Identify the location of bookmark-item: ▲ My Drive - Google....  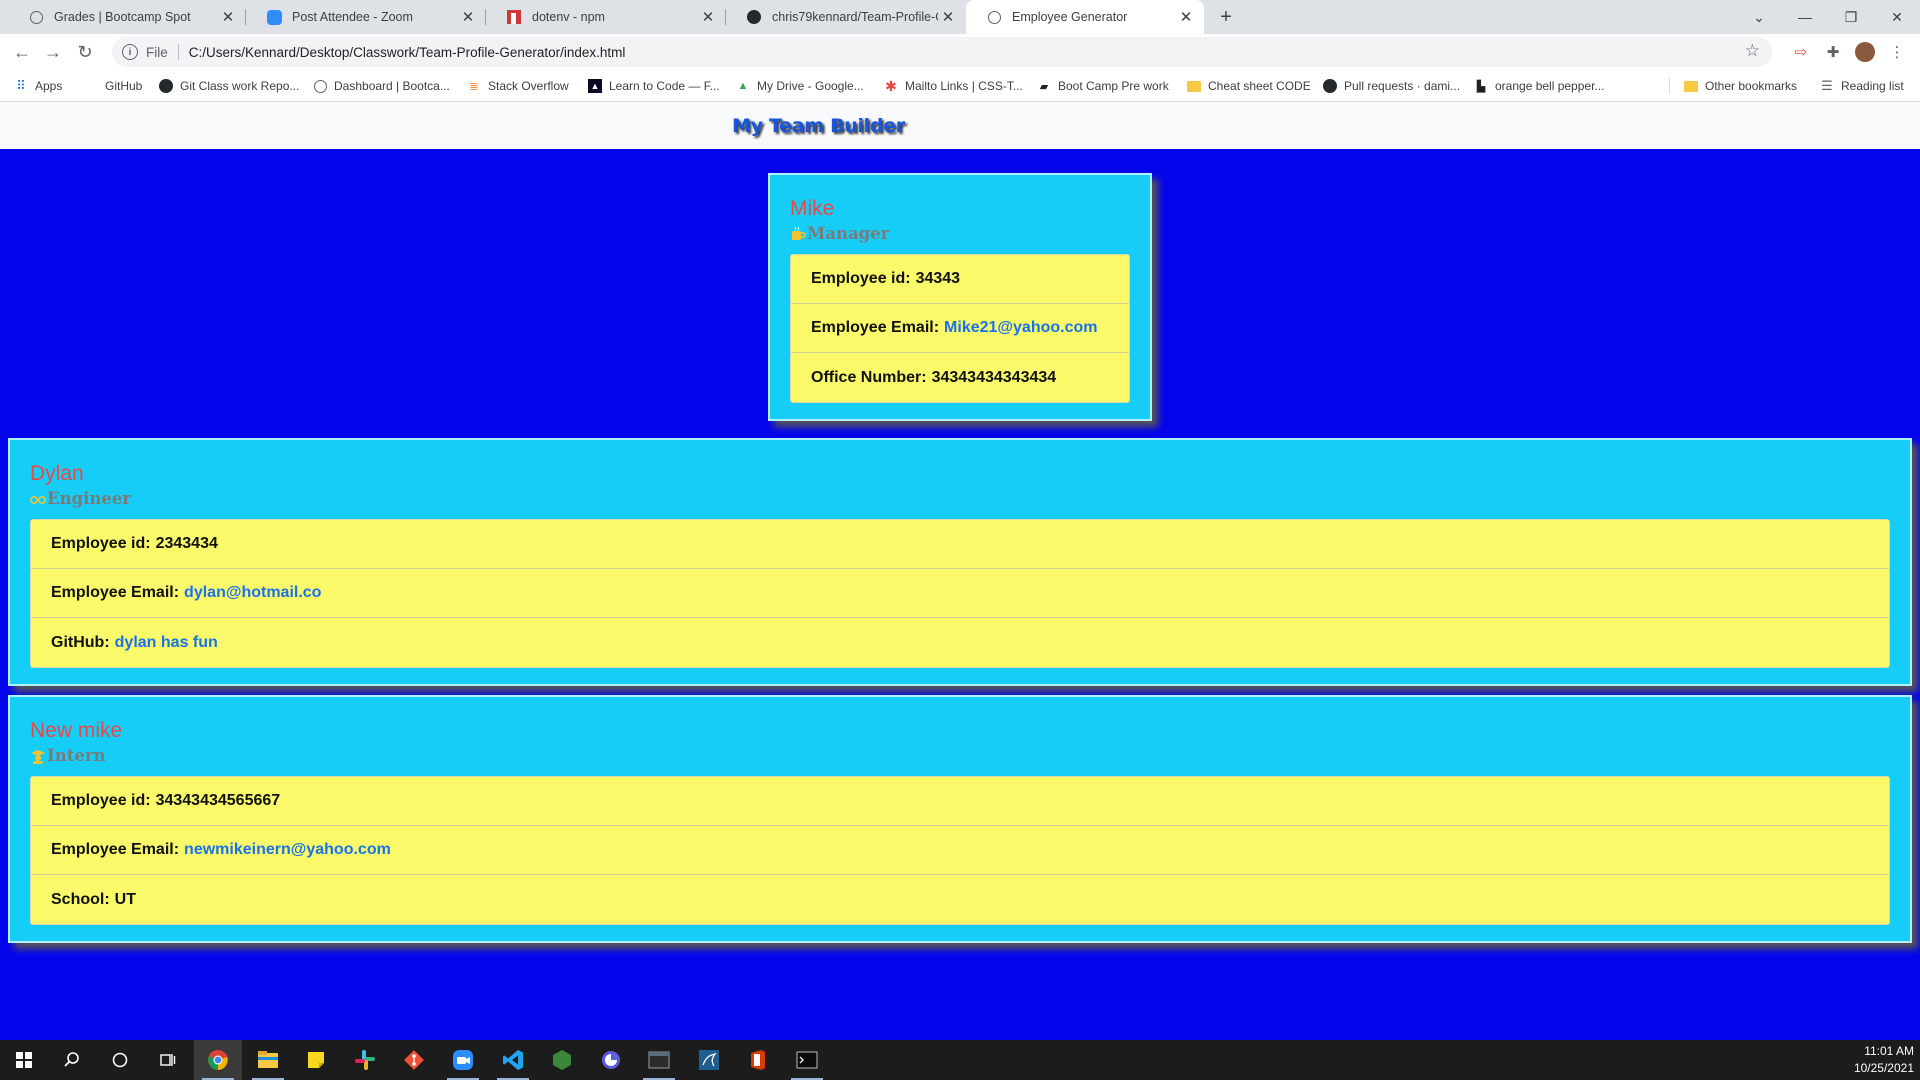
(800, 86).